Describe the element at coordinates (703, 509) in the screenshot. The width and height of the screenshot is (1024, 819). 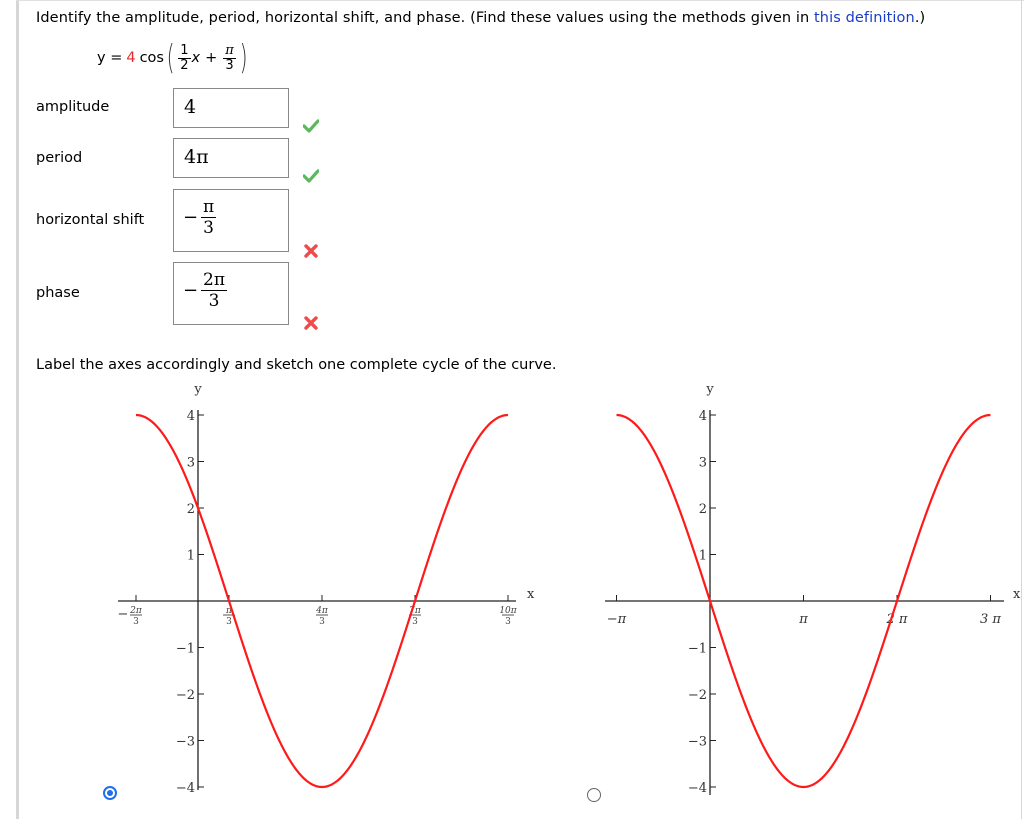
I see `chart2-y-tick-label: 2` at that location.